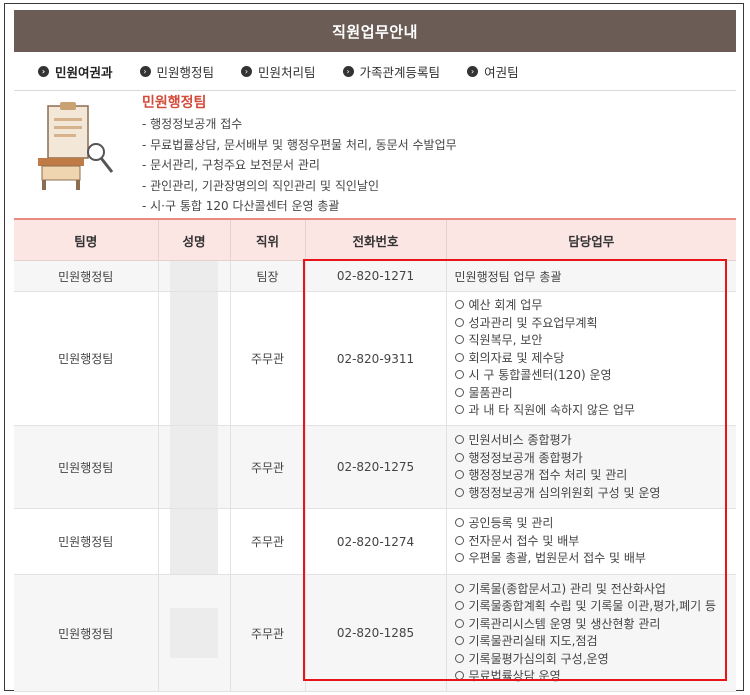  Describe the element at coordinates (268, 239) in the screenshot. I see `column-header: 직위` at that location.